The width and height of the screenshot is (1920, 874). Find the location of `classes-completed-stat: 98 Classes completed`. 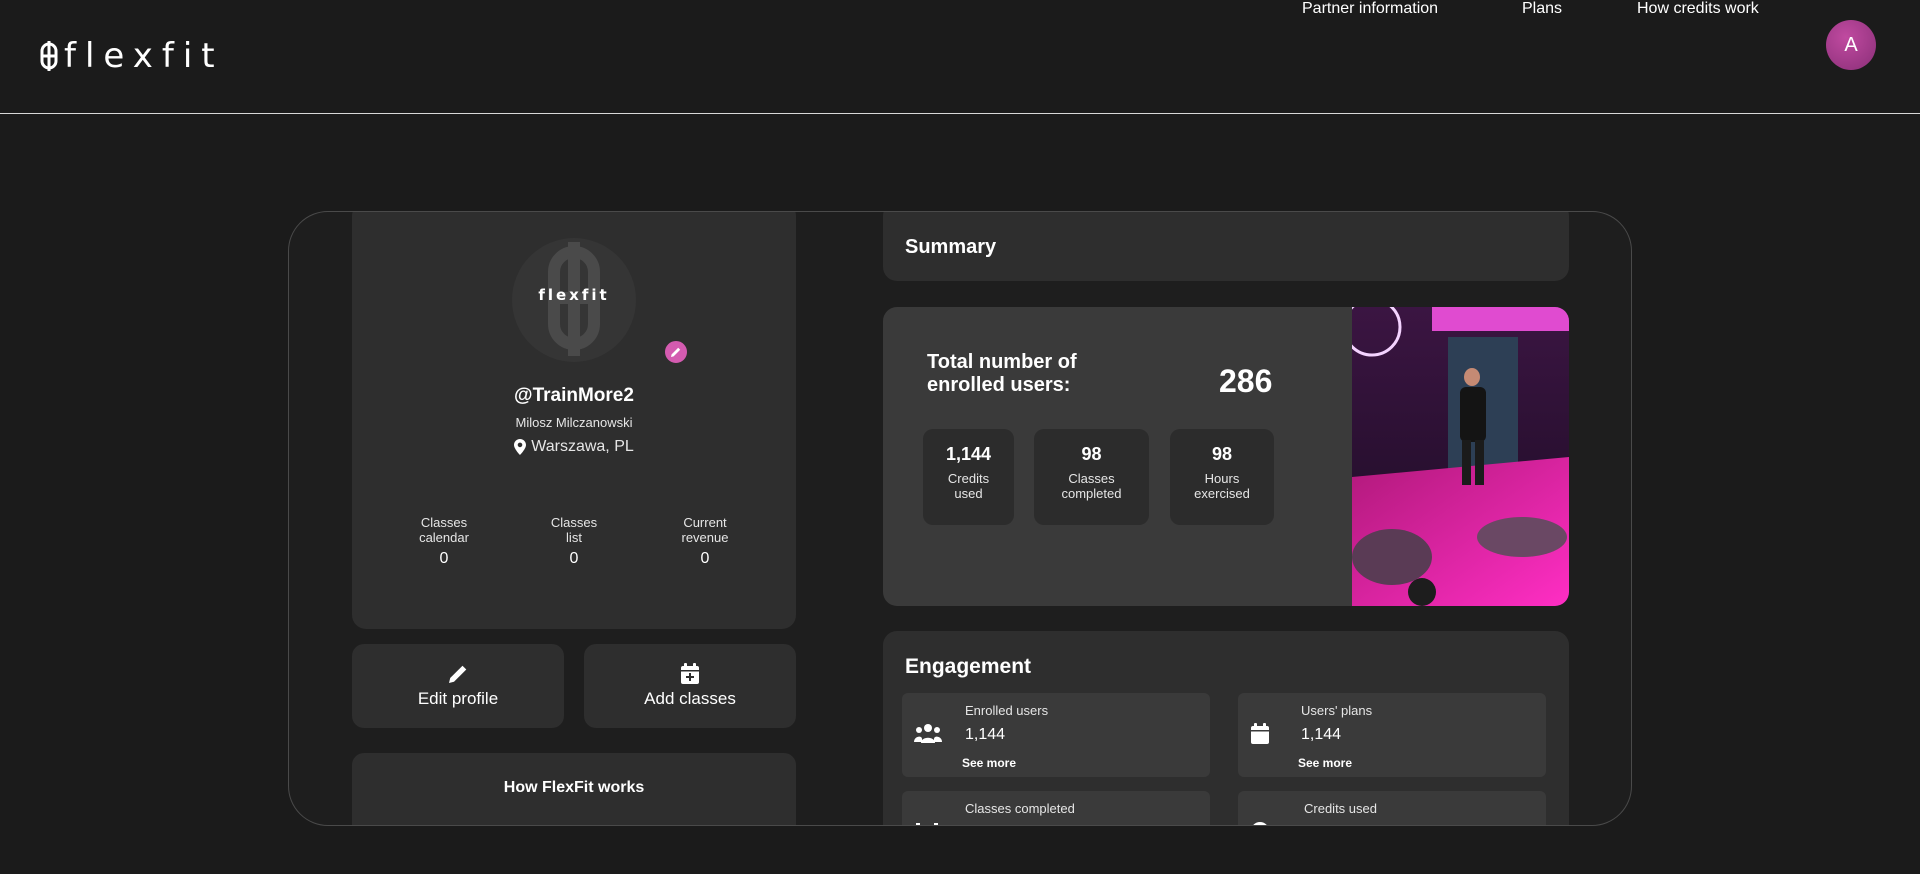

classes-completed-stat: 98 Classes completed is located at coordinates (1091, 477).